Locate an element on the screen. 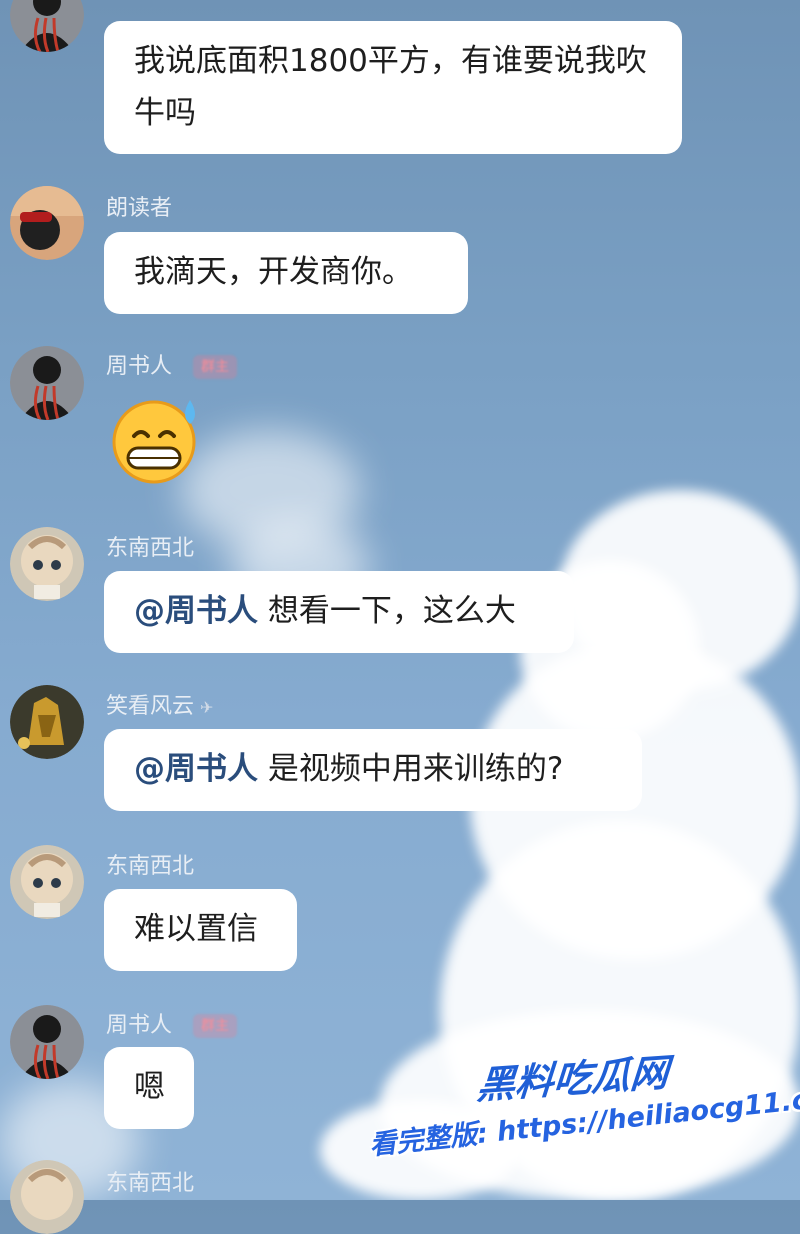  message-bubble: @周书人 是视频中用来训练的? is located at coordinates (373, 770).